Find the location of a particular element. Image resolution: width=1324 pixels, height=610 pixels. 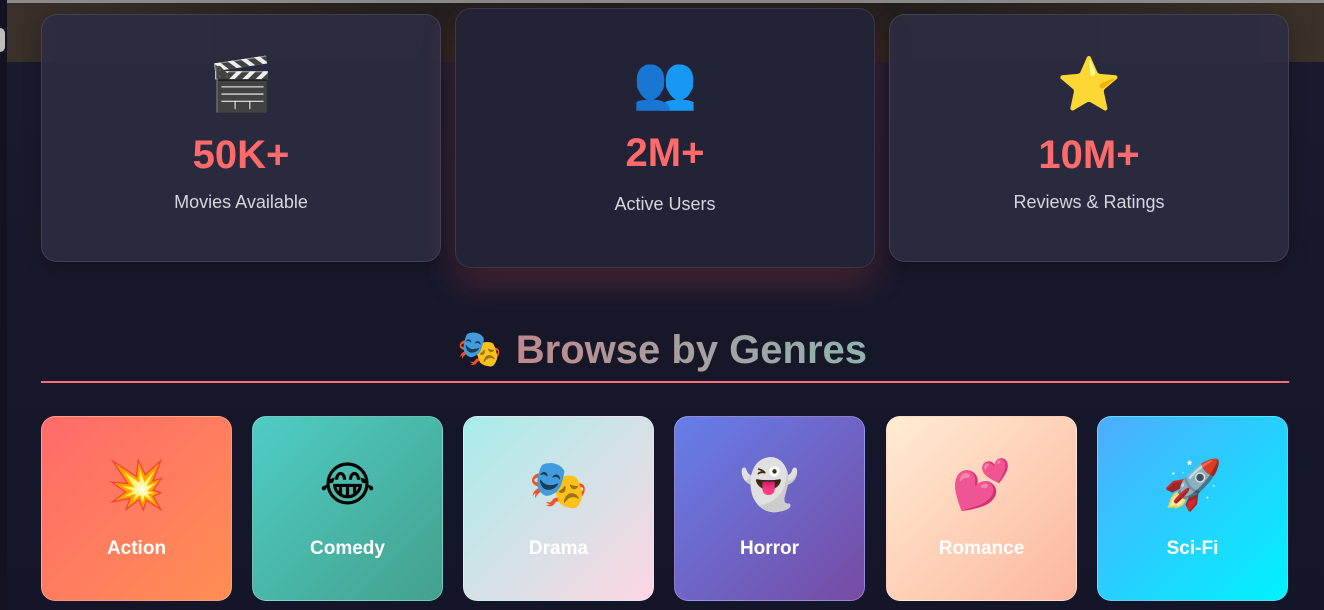

genre-card-comedy: 😂 Comedy is located at coordinates (347, 508).